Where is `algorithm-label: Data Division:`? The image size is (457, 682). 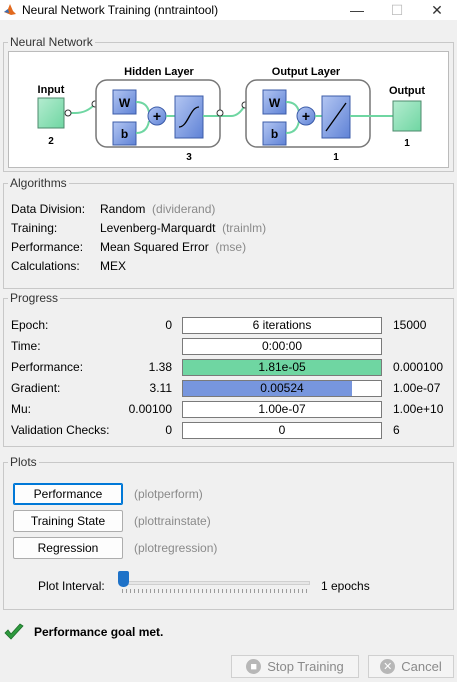 algorithm-label: Data Division: is located at coordinates (48, 209).